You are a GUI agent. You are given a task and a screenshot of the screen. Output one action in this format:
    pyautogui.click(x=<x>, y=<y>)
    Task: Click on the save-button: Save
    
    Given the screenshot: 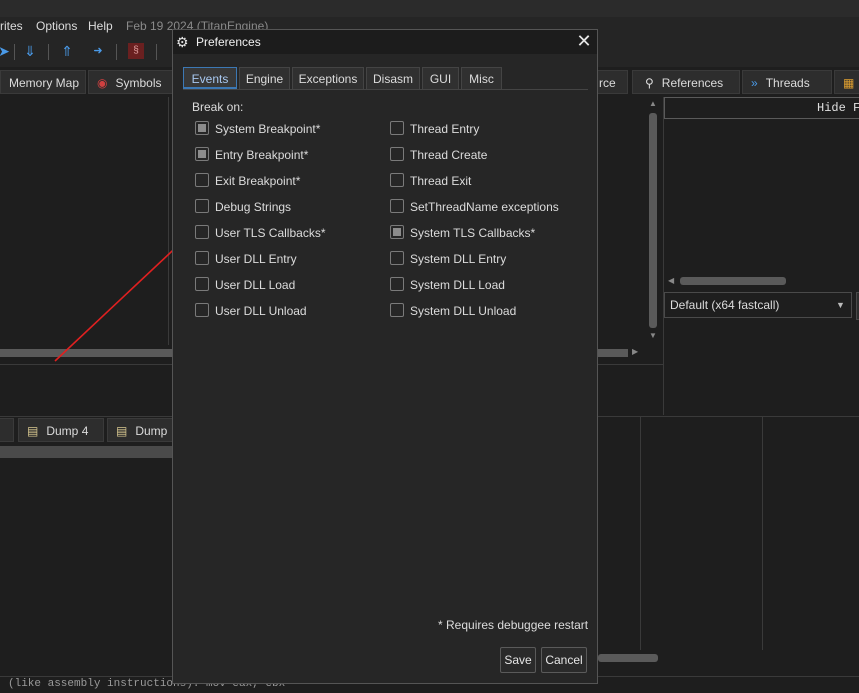 What is the action you would take?
    pyautogui.click(x=518, y=660)
    